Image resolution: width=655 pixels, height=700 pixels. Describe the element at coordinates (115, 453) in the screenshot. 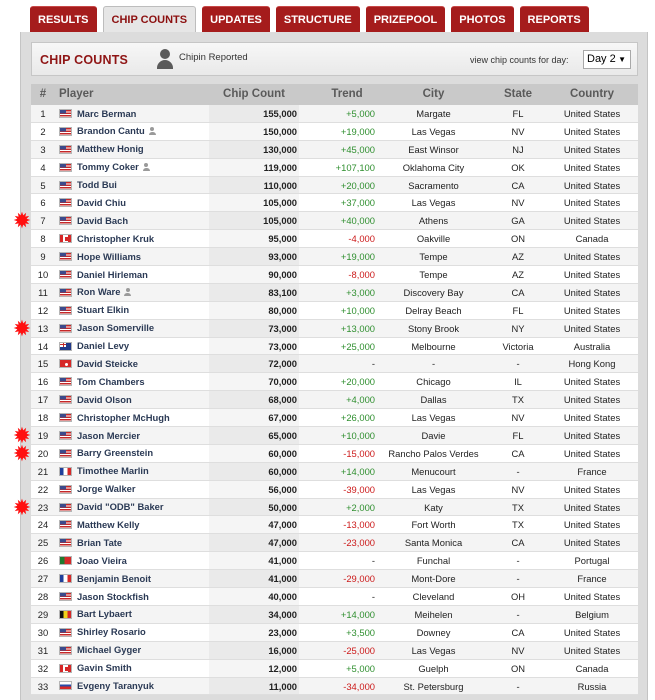

I see `player-name-link: Barry Greenstein` at that location.